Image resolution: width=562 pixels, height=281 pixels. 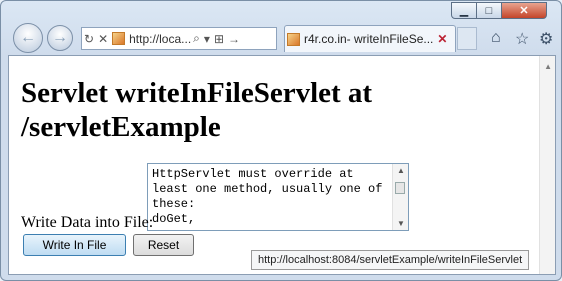 I want to click on back-arrow-icon: ←, so click(x=28, y=37).